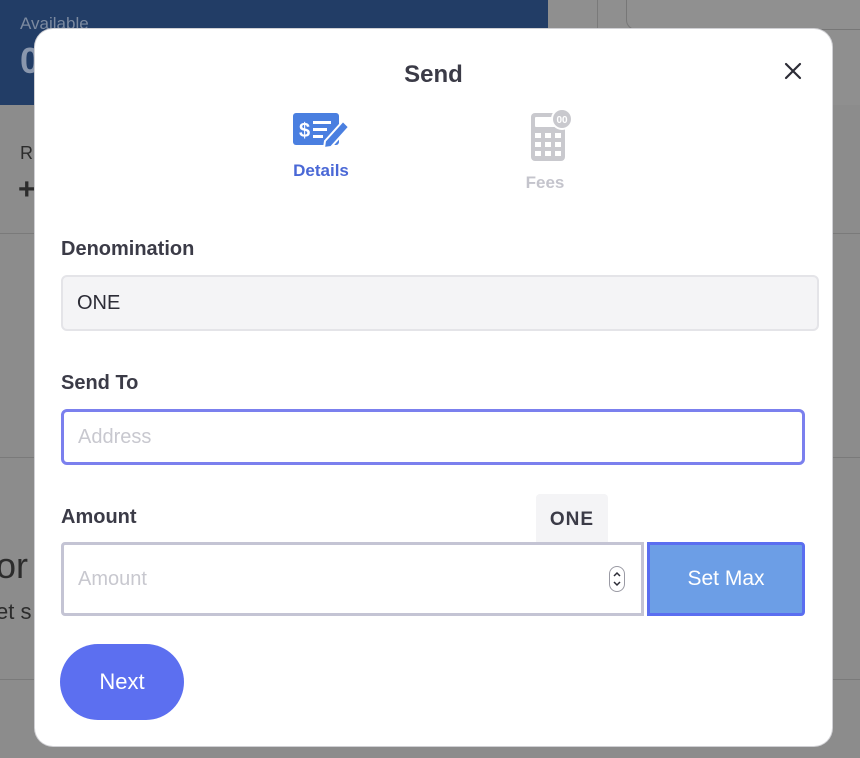 The image size is (860, 758). I want to click on background-plus: +, so click(27, 189).